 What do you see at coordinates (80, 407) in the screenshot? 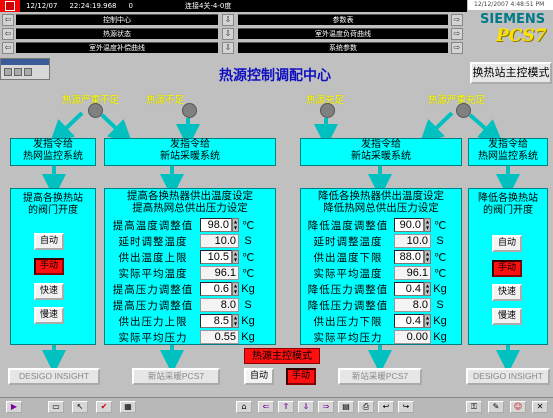
I see `cursor-icon: ↖` at bounding box center [80, 407].